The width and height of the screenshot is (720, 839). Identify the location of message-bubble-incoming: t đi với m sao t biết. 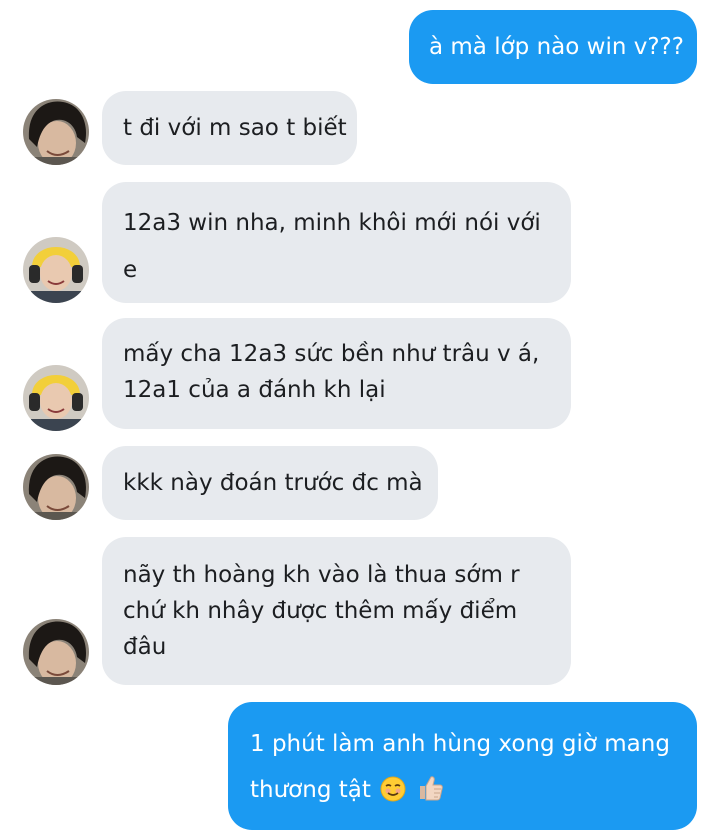
(229, 128).